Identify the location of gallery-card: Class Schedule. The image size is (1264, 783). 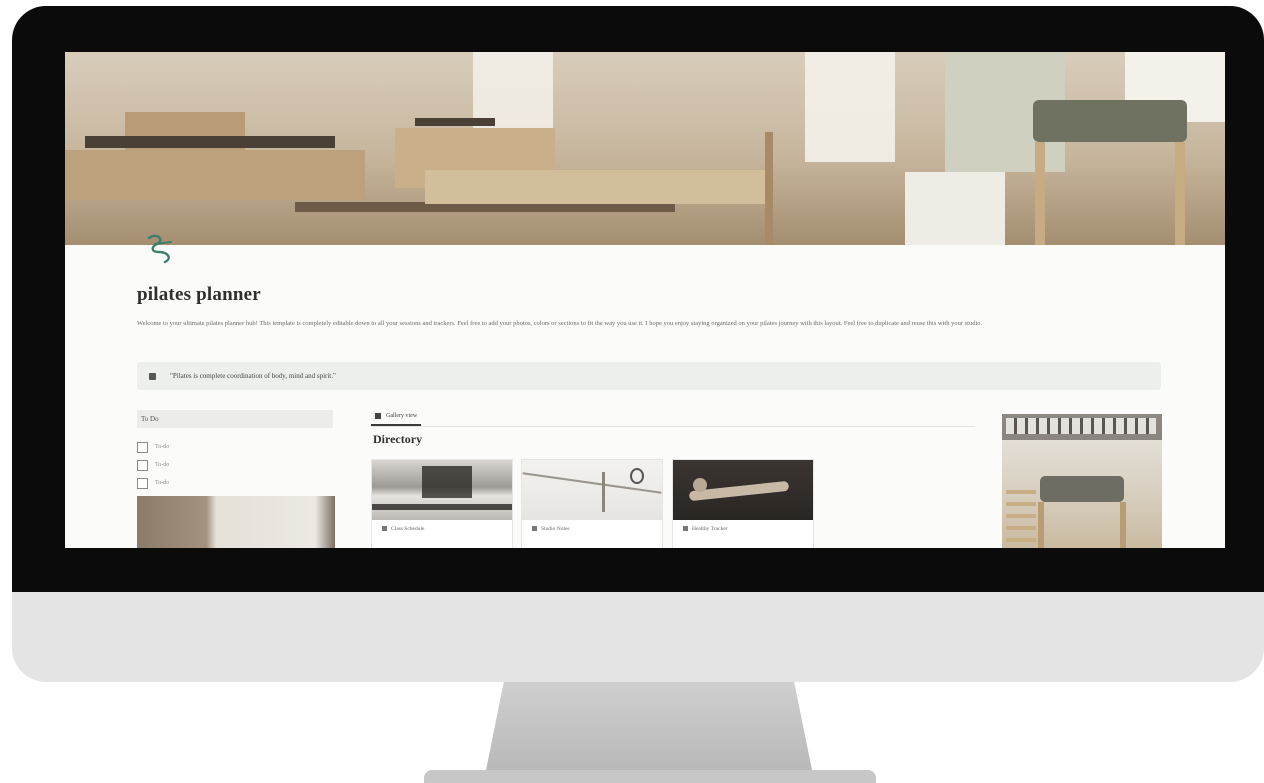
(442, 503).